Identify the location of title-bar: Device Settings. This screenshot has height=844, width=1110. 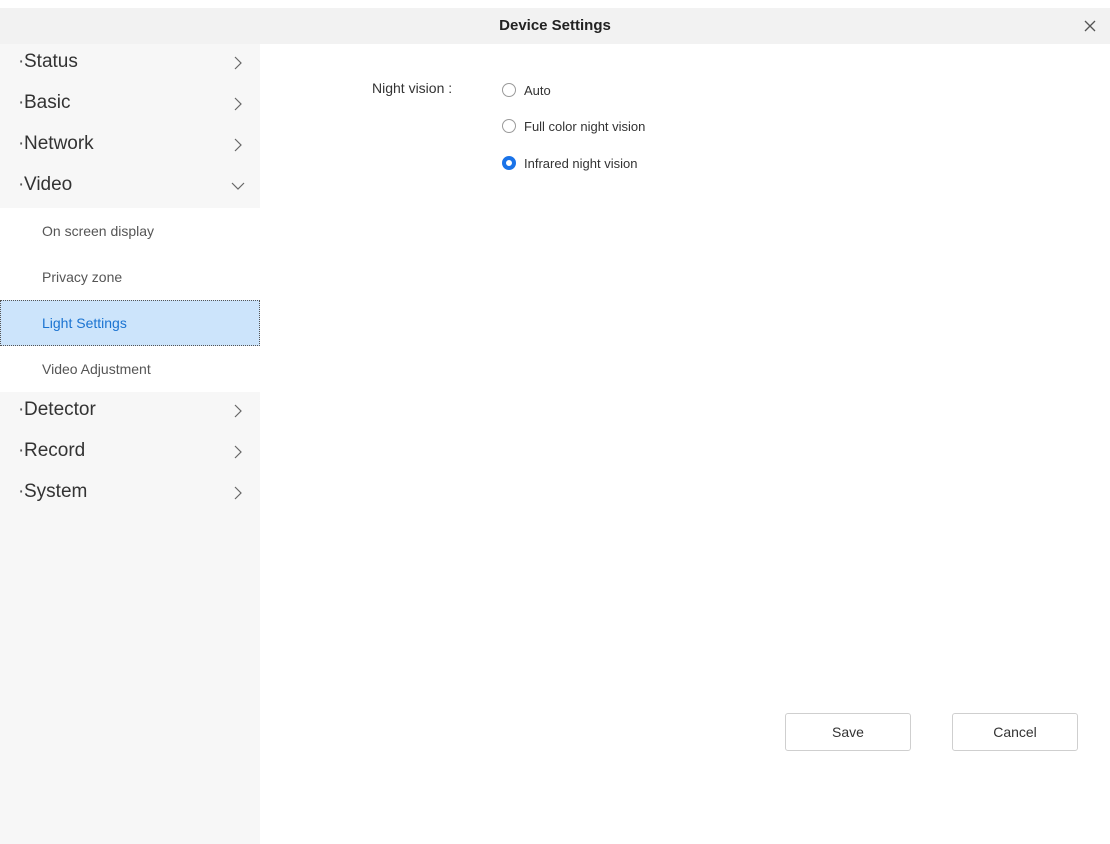
(555, 26).